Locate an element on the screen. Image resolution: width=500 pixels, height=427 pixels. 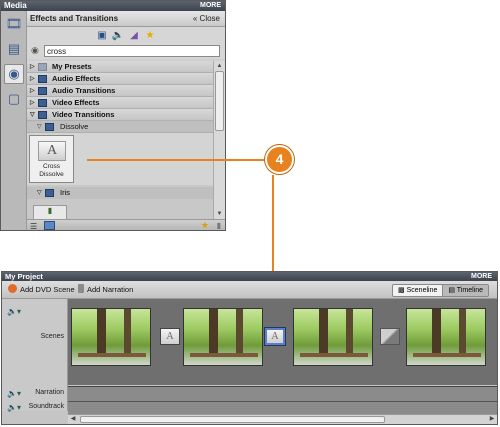
tree-item-iris: ▽ Iris is located at coordinates (120, 193).